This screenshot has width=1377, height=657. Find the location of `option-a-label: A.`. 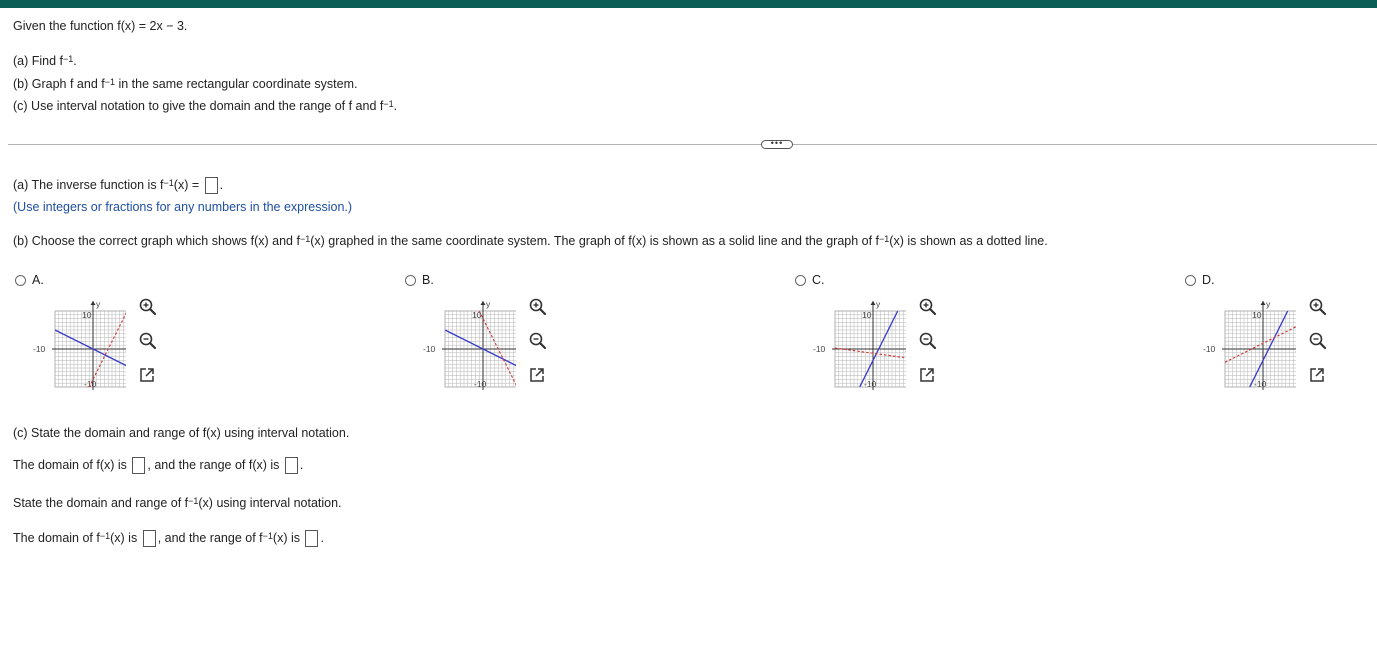

option-a-label: A. is located at coordinates (38, 280).